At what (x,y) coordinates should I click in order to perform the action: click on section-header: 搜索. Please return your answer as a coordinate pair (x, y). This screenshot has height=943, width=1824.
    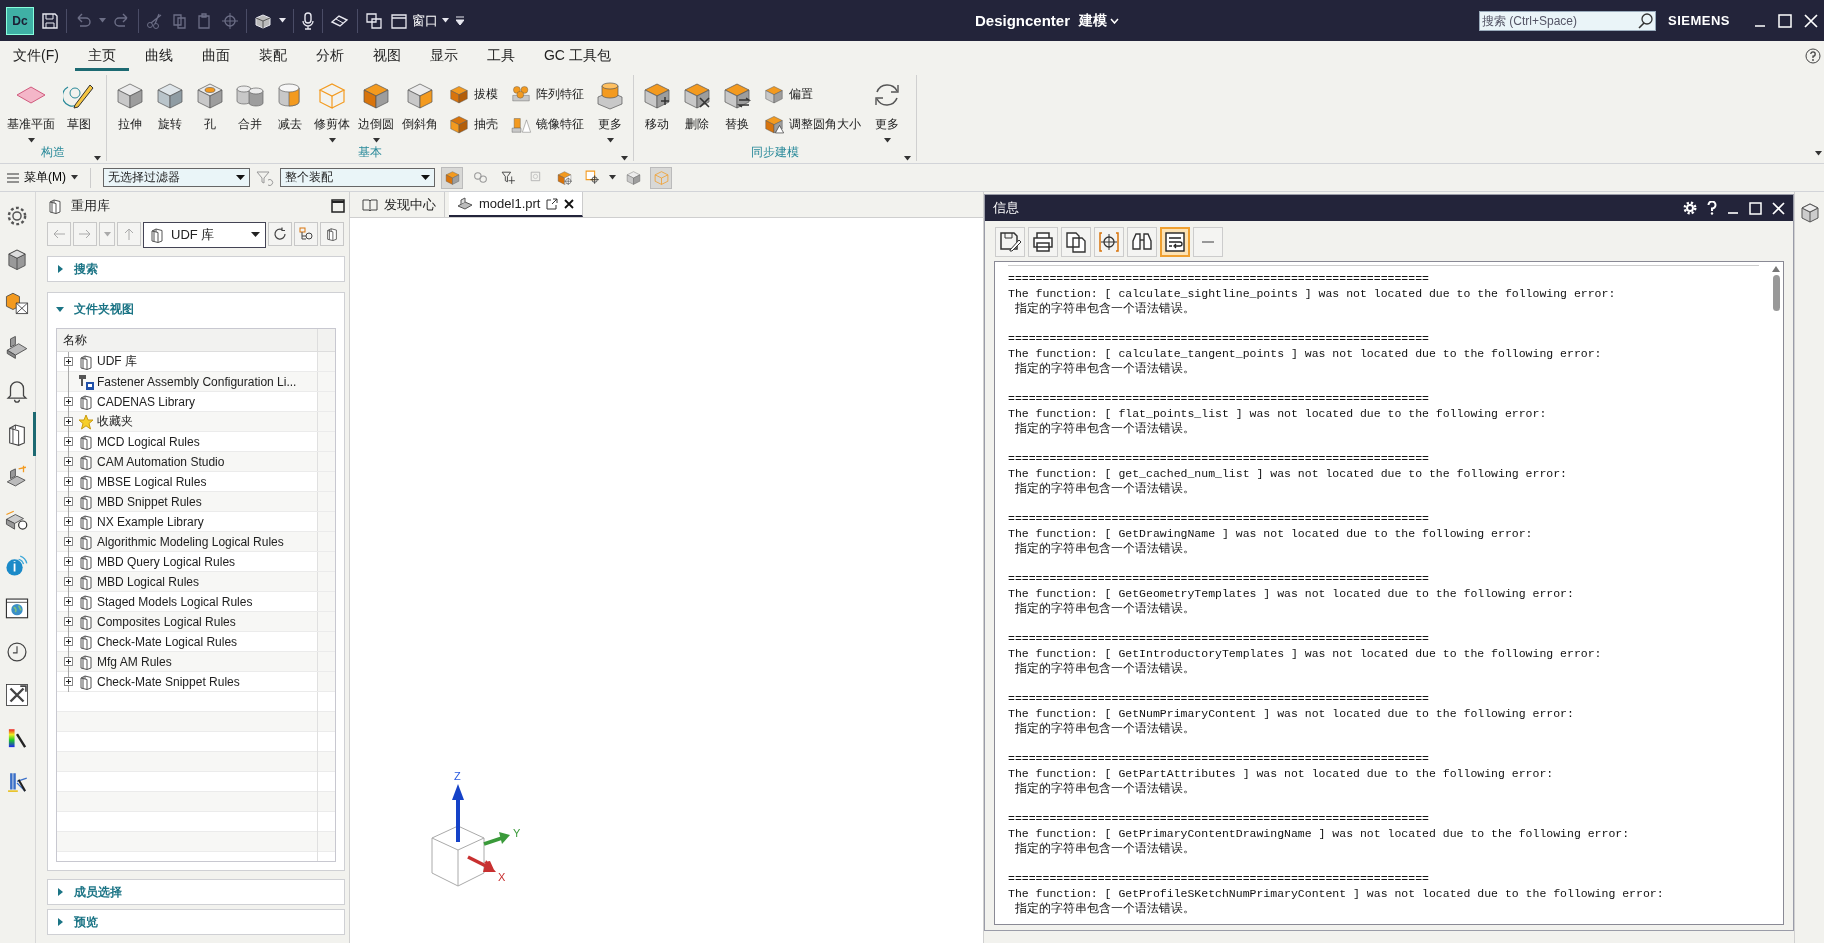
    Looking at the image, I should click on (196, 269).